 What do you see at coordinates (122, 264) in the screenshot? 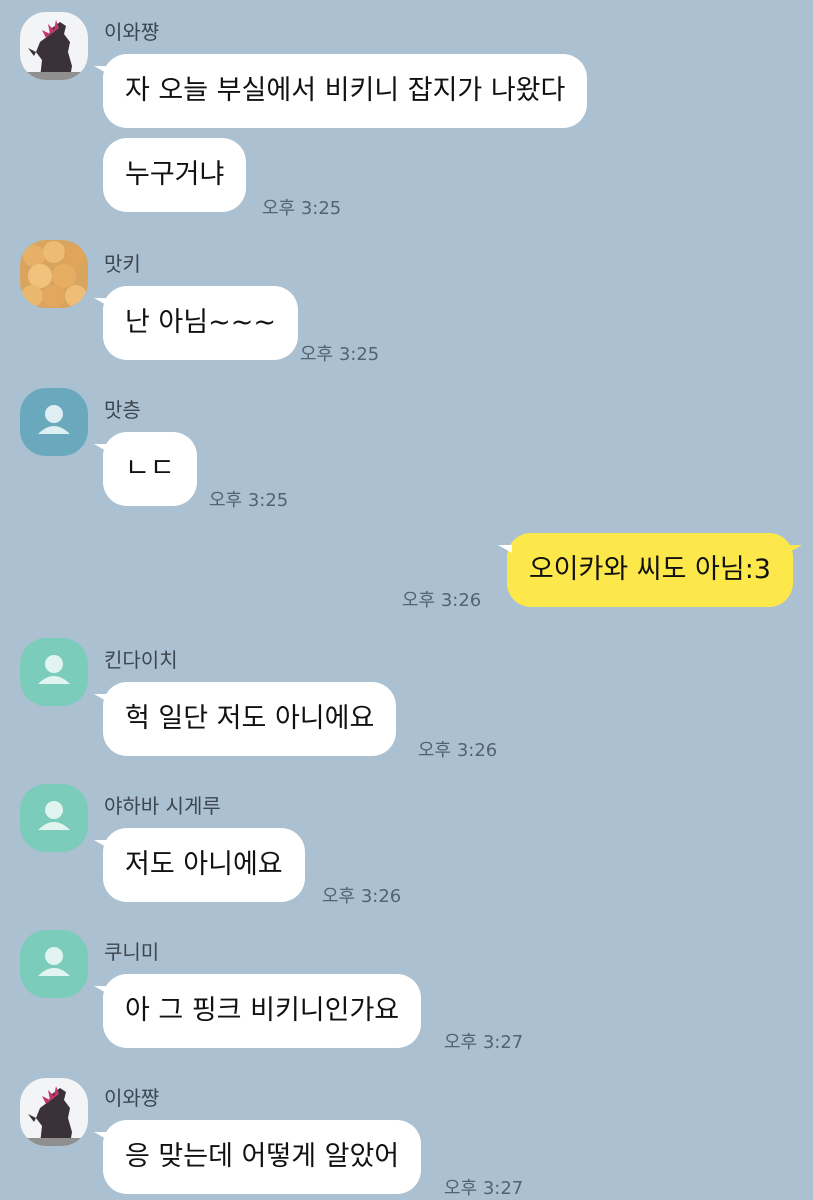
I see `sender-name: 맛키` at bounding box center [122, 264].